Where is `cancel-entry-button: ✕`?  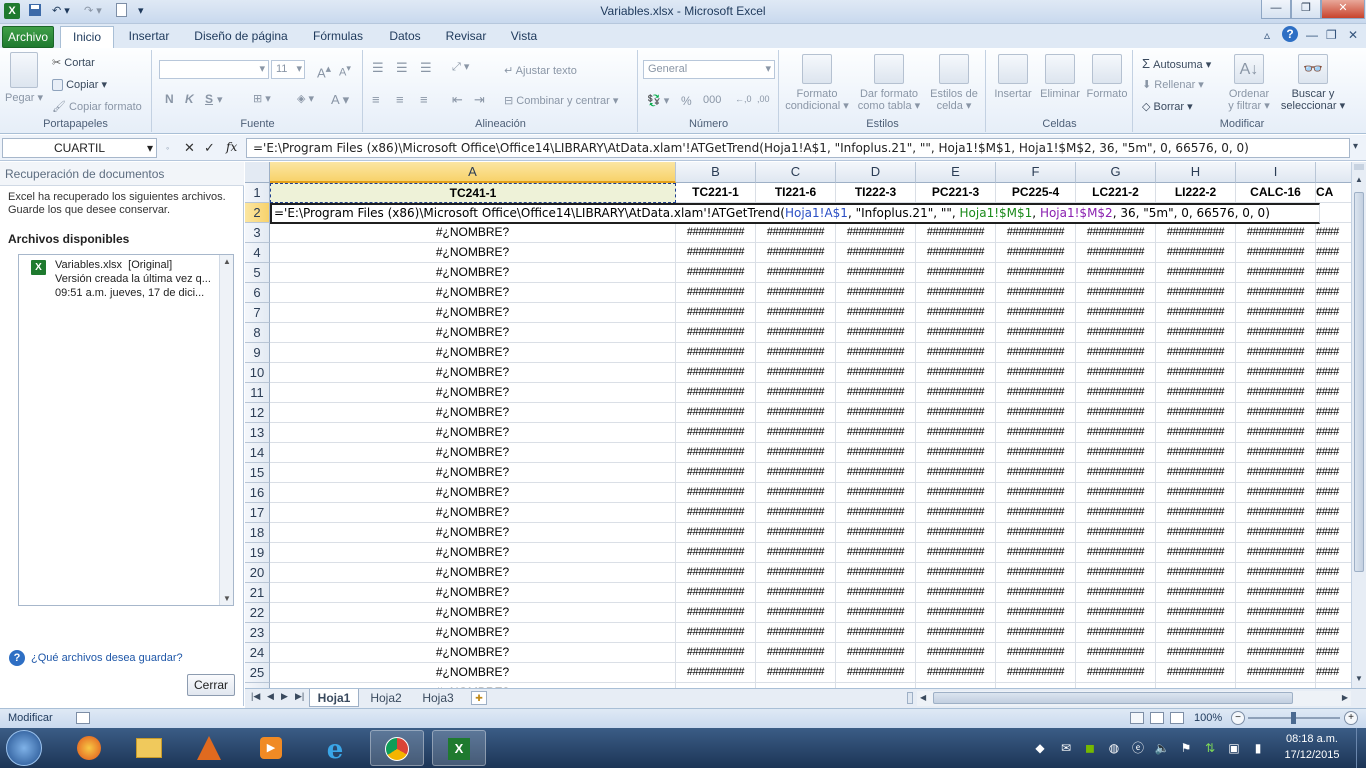 cancel-entry-button: ✕ is located at coordinates (189, 148).